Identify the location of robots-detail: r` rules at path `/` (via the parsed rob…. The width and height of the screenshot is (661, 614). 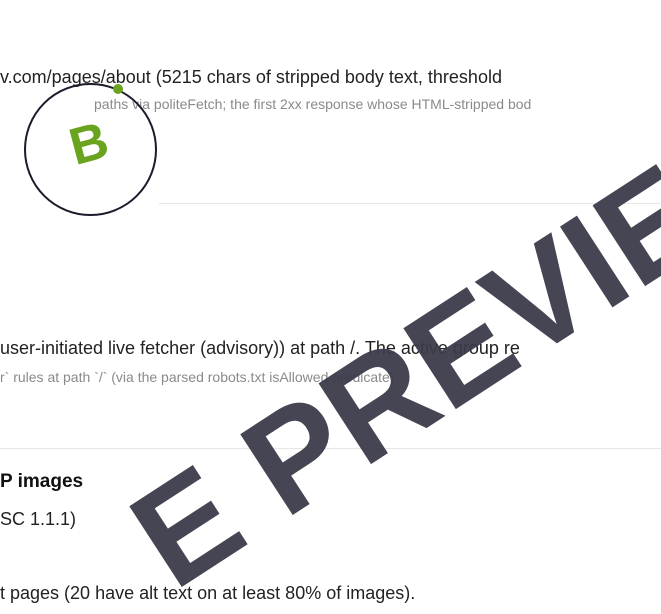
(199, 377).